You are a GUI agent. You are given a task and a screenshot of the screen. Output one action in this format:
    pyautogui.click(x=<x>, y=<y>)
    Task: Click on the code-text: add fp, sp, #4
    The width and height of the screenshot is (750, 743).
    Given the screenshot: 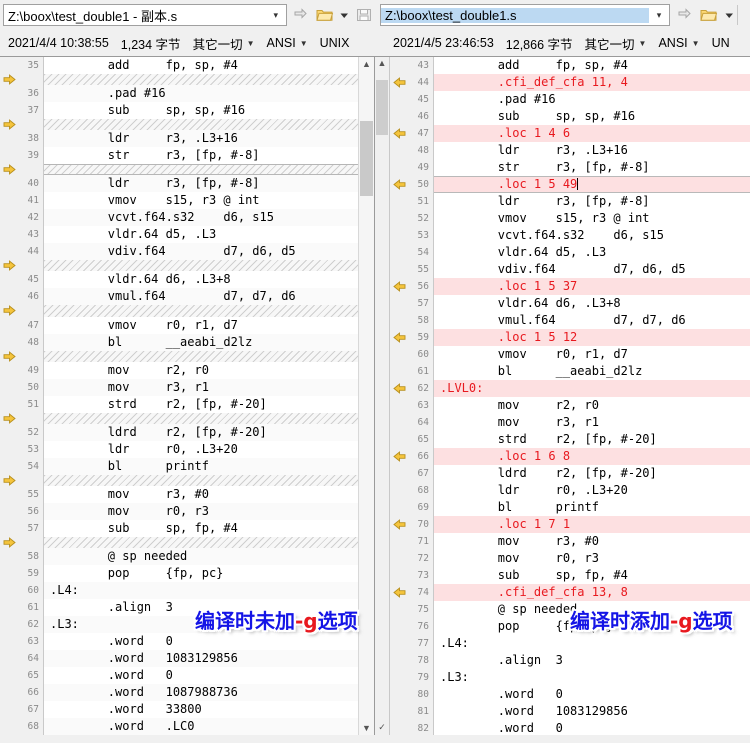 What is the action you would take?
    pyautogui.click(x=209, y=65)
    